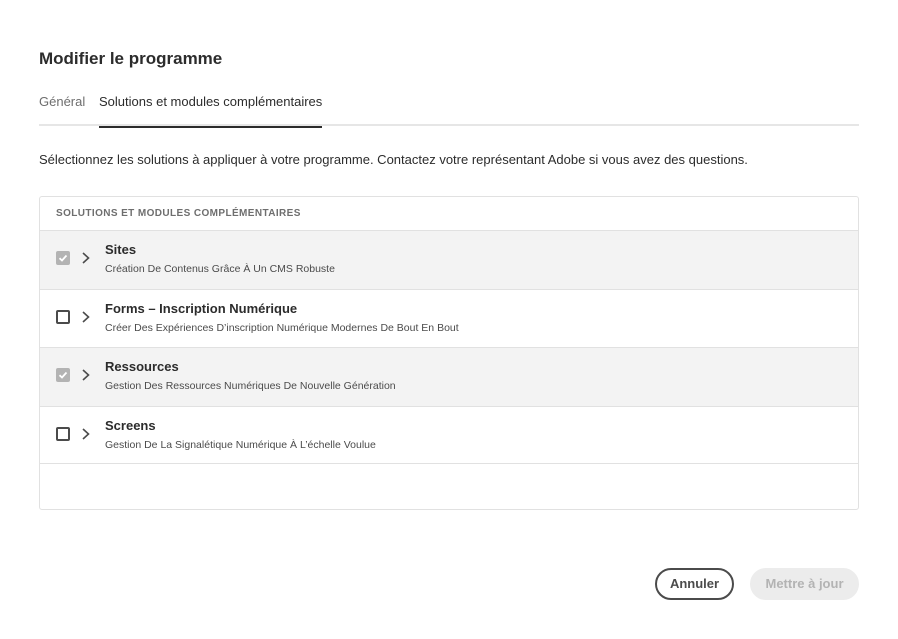  I want to click on screens-checkbox, so click(63, 433).